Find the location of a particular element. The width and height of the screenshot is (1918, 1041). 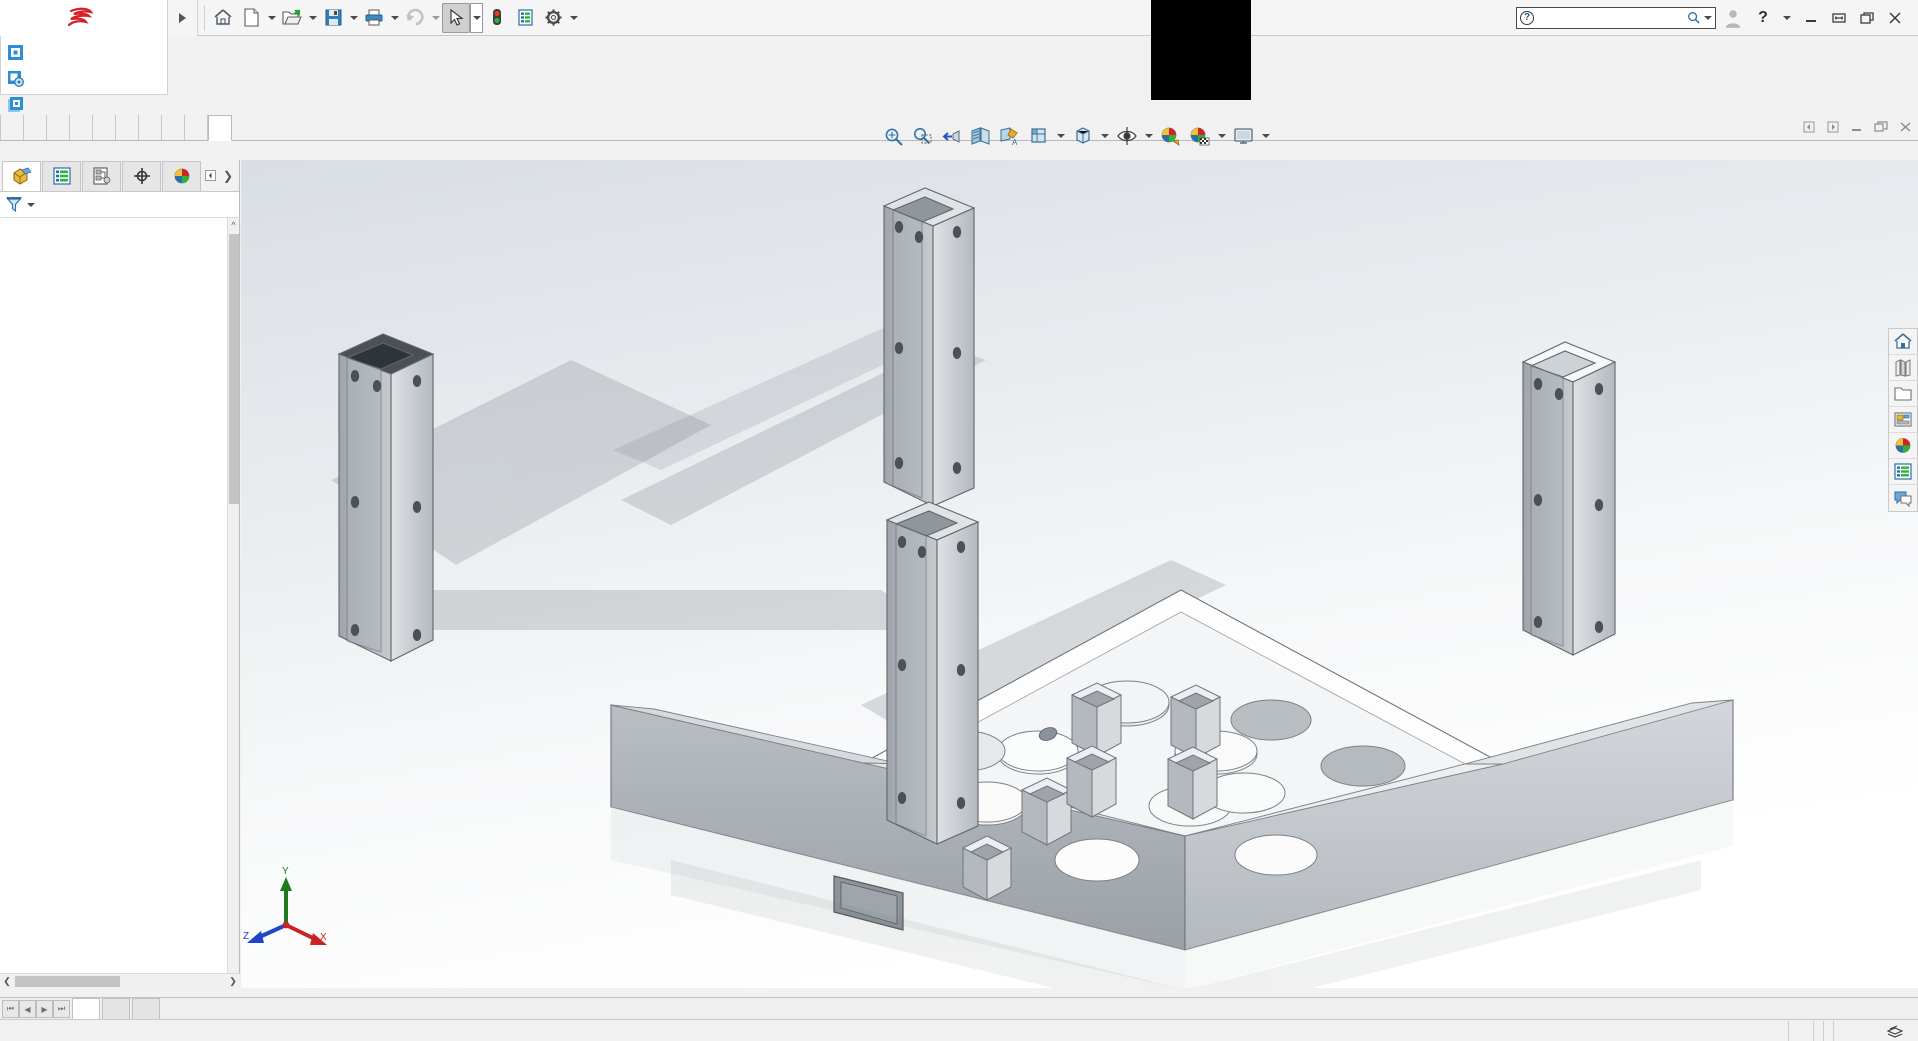

document-next-button is located at coordinates (1833, 127).